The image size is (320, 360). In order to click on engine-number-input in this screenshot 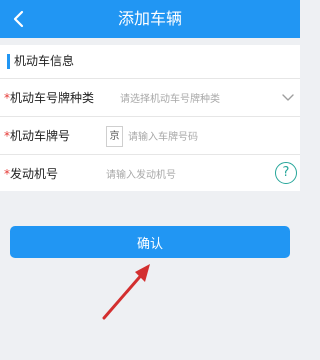, I will do `click(186, 175)`.